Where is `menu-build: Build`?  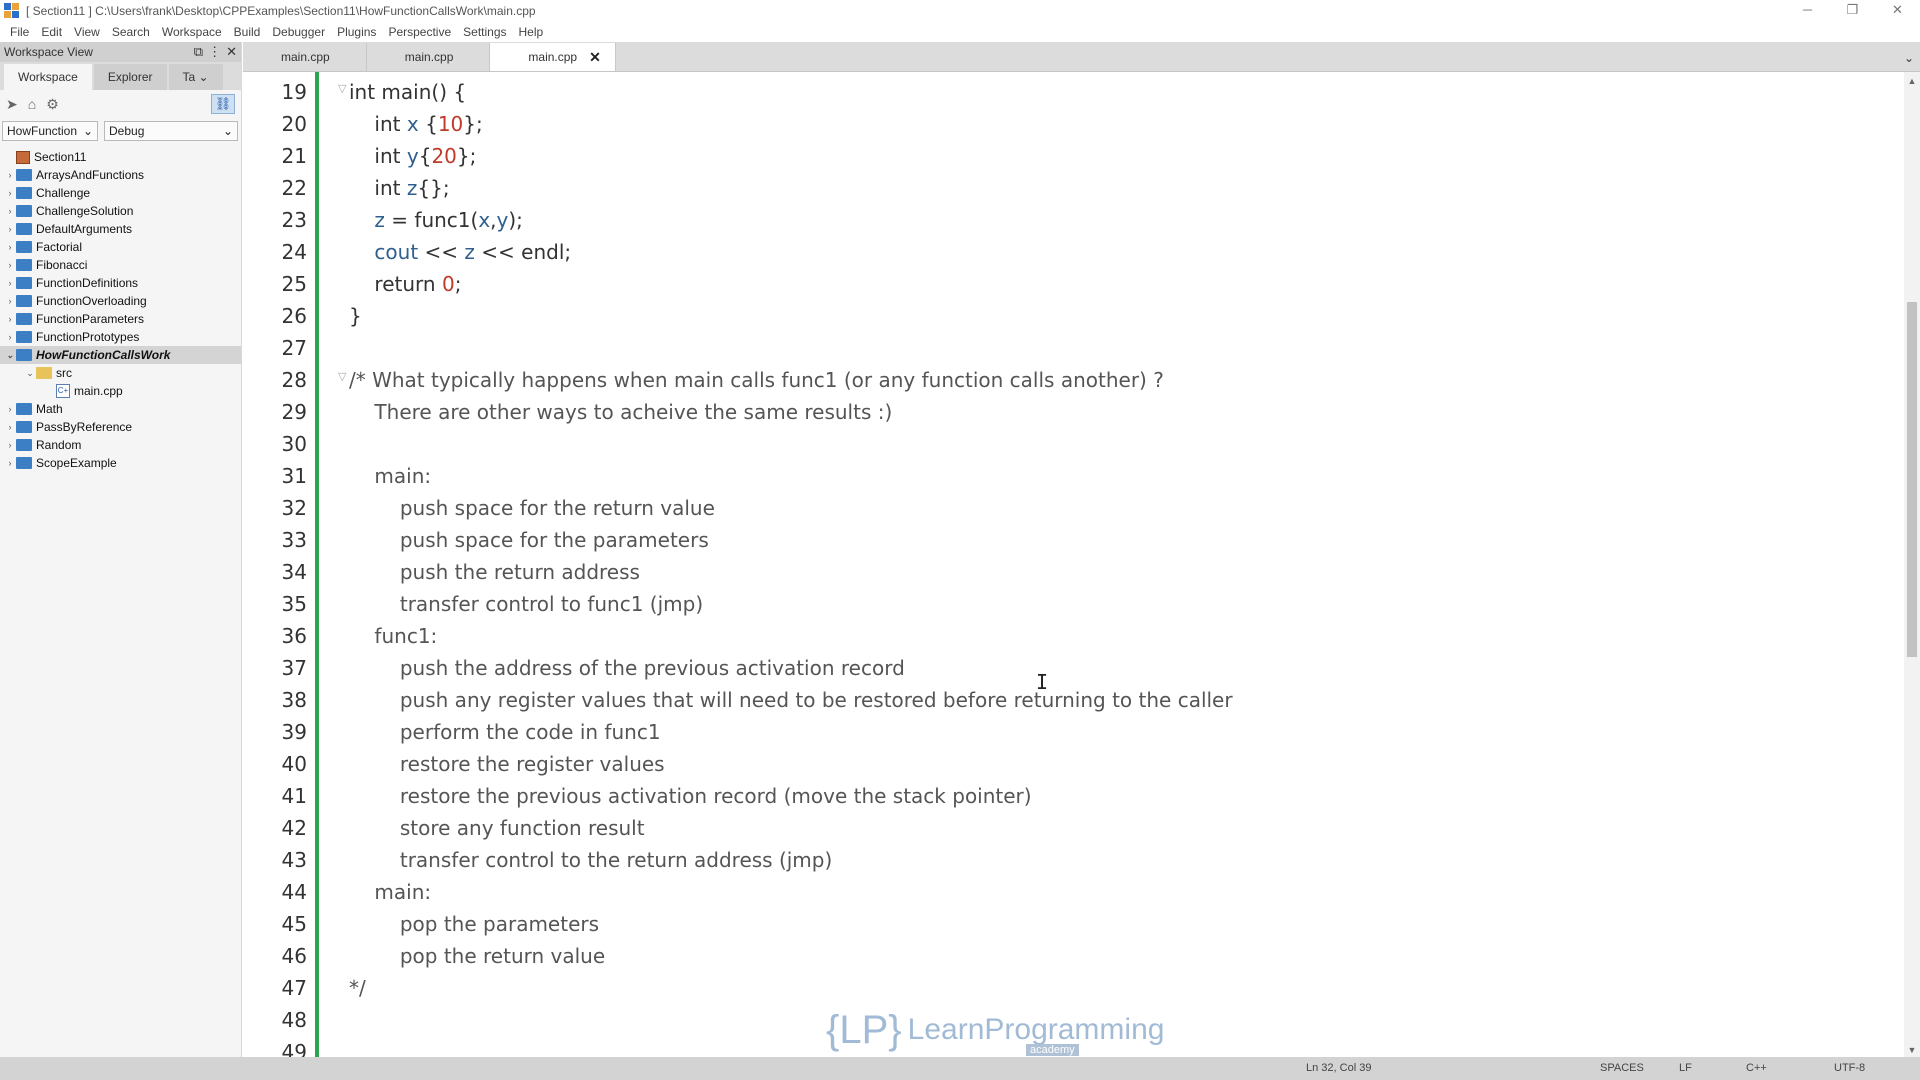
menu-build: Build is located at coordinates (247, 32).